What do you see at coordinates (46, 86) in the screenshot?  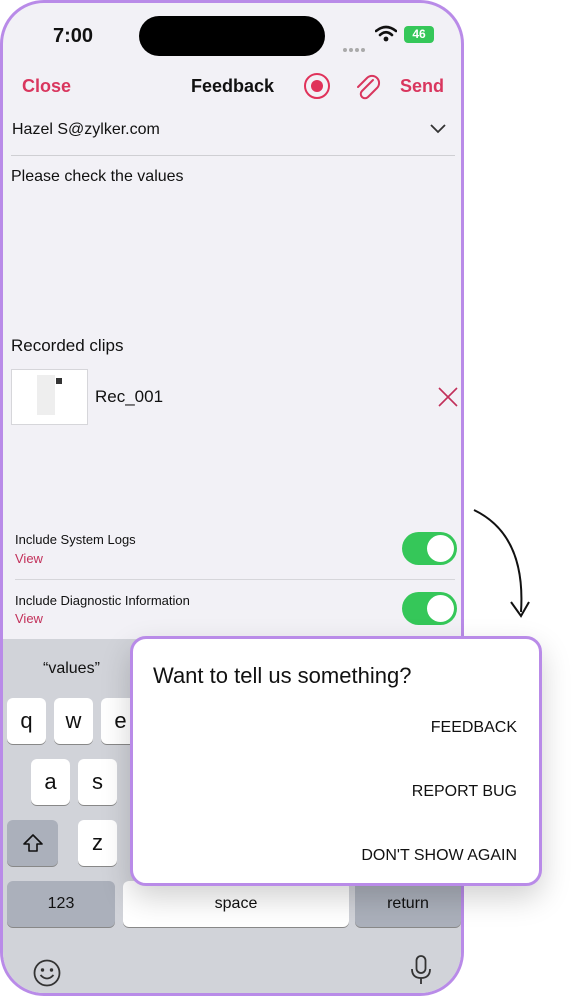 I see `close-button: Close` at bounding box center [46, 86].